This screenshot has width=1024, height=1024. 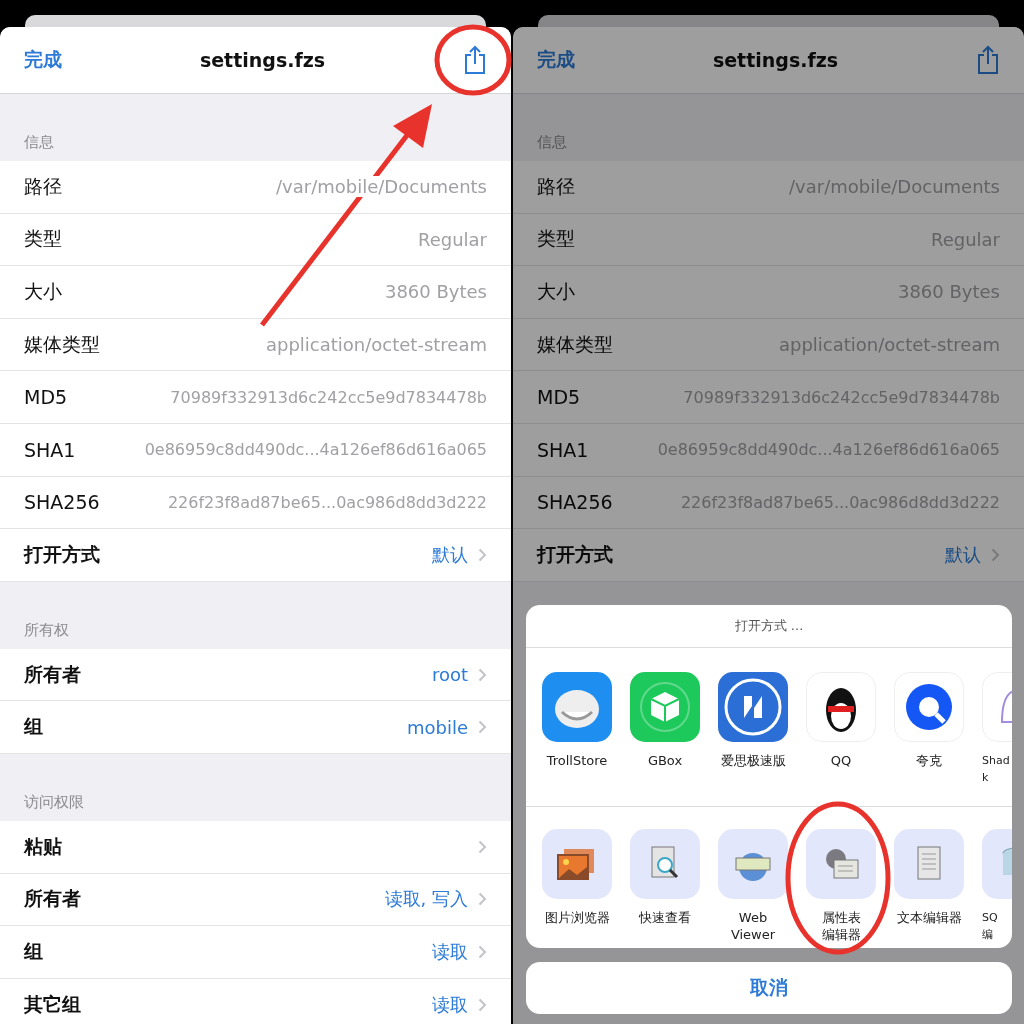 I want to click on section-header: 所有权, so click(x=46, y=630).